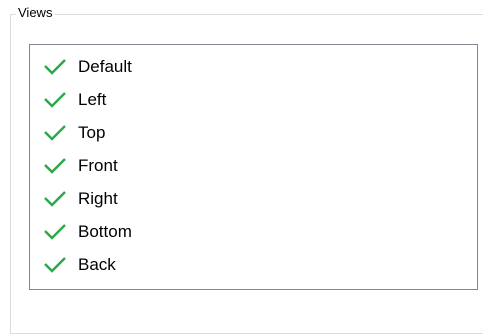 This screenshot has height=334, width=483. What do you see at coordinates (105, 231) in the screenshot?
I see `list-item-label: Bottom` at bounding box center [105, 231].